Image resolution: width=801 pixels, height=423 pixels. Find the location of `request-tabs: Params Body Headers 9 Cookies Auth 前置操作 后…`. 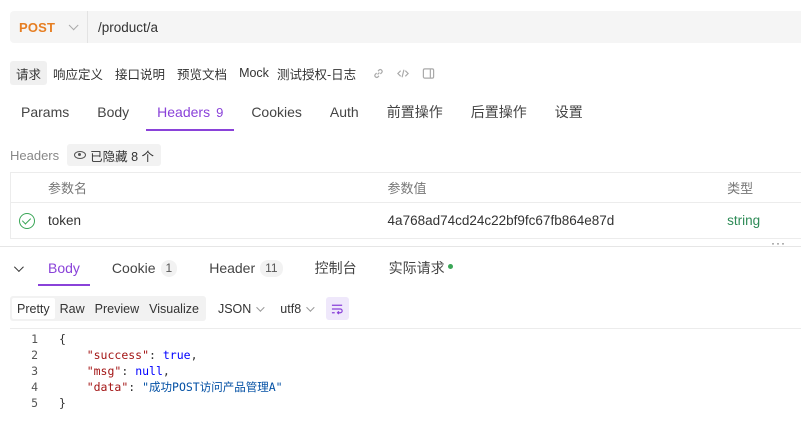

request-tabs: Params Body Headers 9 Cookies Auth 前置操作 后… is located at coordinates (405, 112).